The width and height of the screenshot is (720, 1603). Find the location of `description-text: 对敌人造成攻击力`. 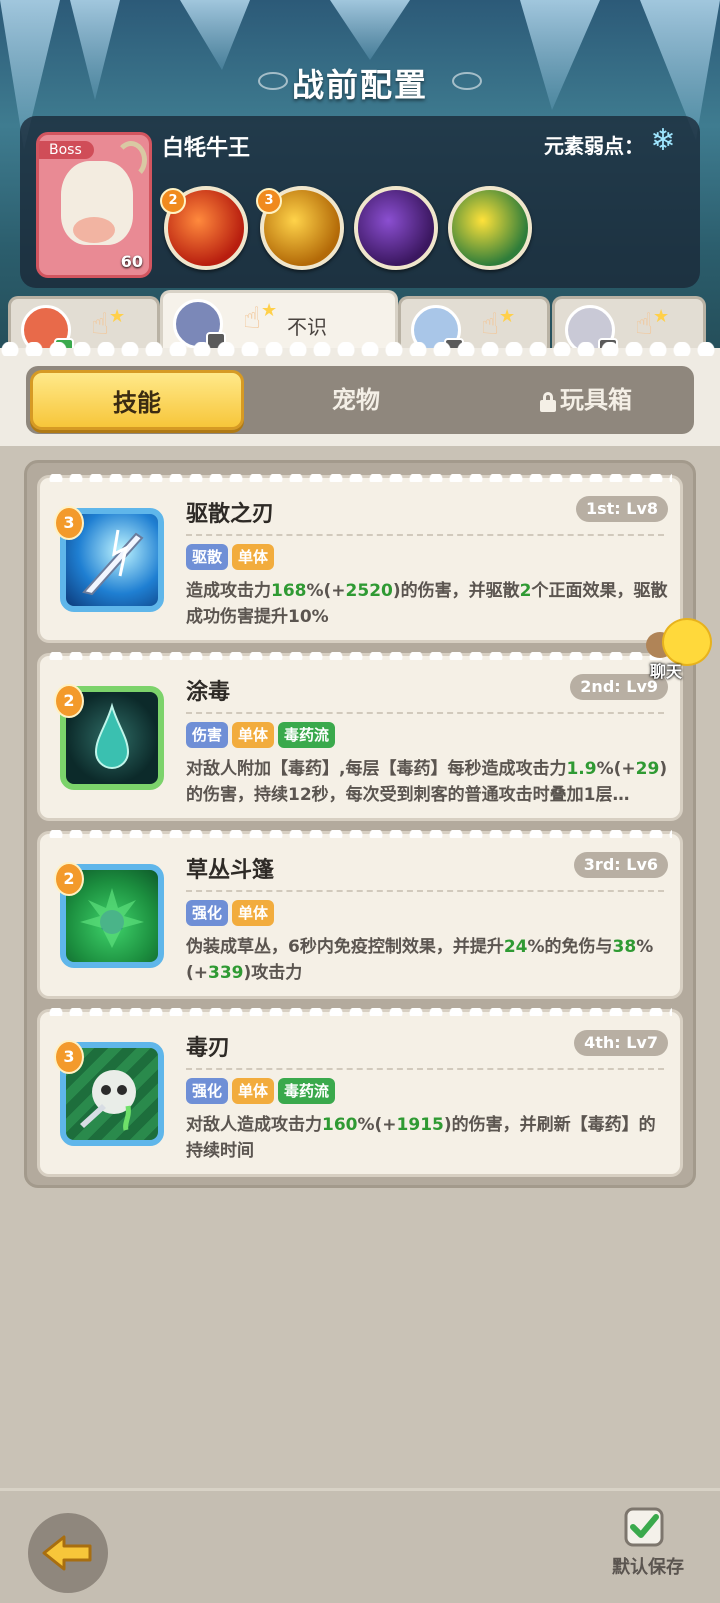

description-text: 对敌人造成攻击力 is located at coordinates (254, 1125).